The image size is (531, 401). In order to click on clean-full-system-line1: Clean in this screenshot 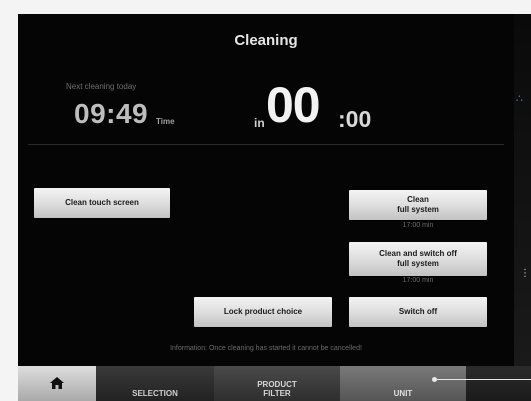, I will do `click(418, 199)`.